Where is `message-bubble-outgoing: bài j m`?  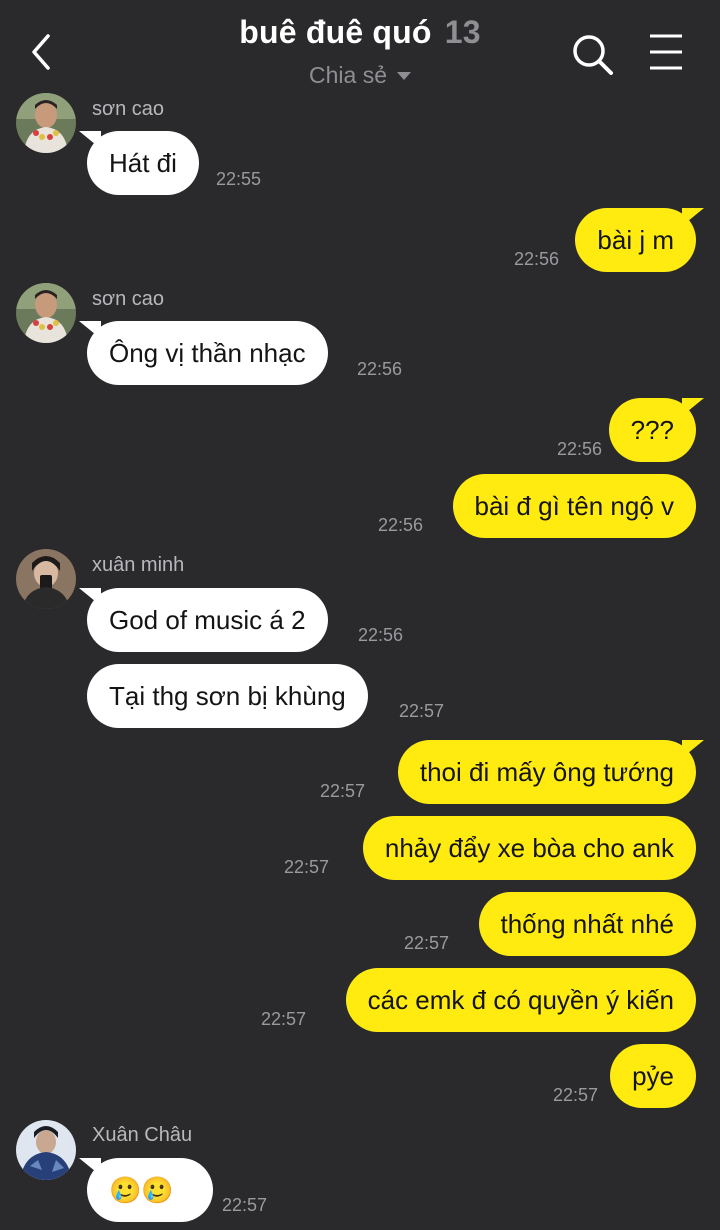 message-bubble-outgoing: bài j m is located at coordinates (635, 240).